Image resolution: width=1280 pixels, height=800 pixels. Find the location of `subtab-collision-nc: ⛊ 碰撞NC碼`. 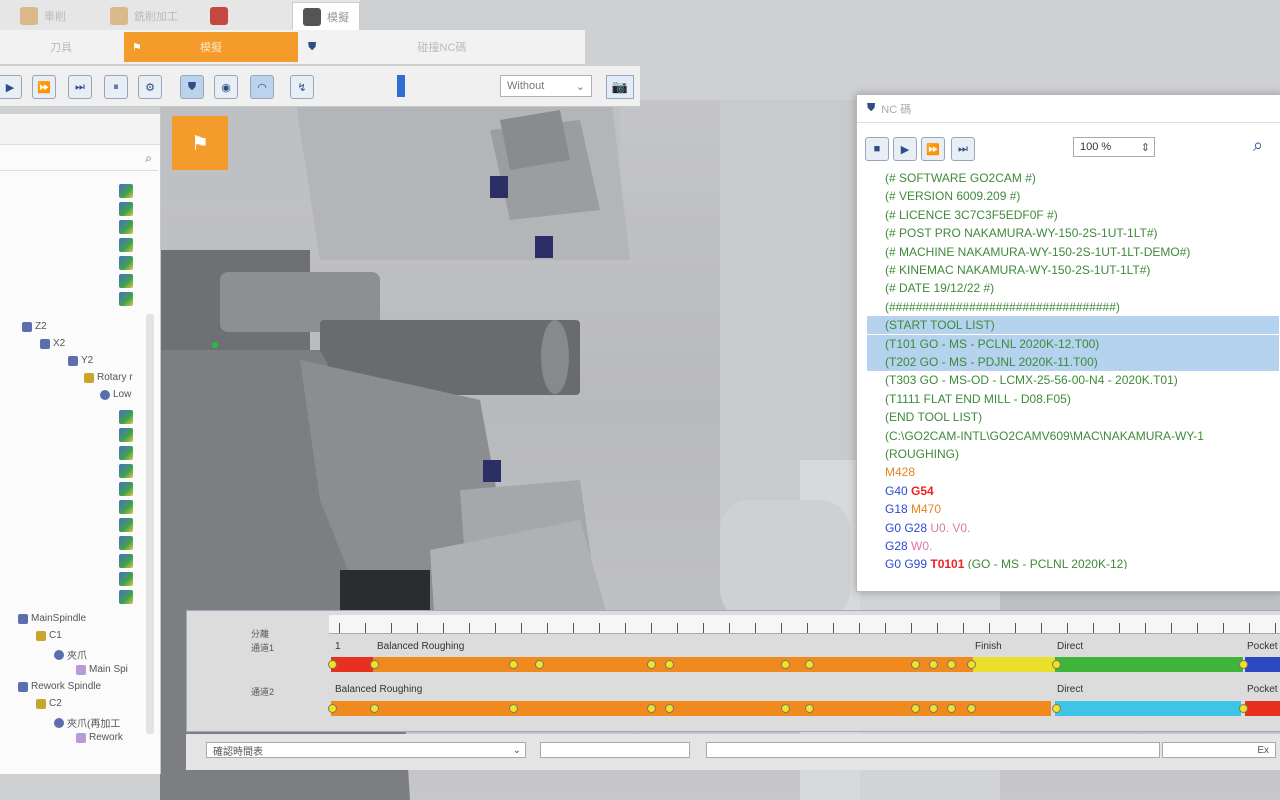

subtab-collision-nc: ⛊ 碰撞NC碼 is located at coordinates (442, 47).